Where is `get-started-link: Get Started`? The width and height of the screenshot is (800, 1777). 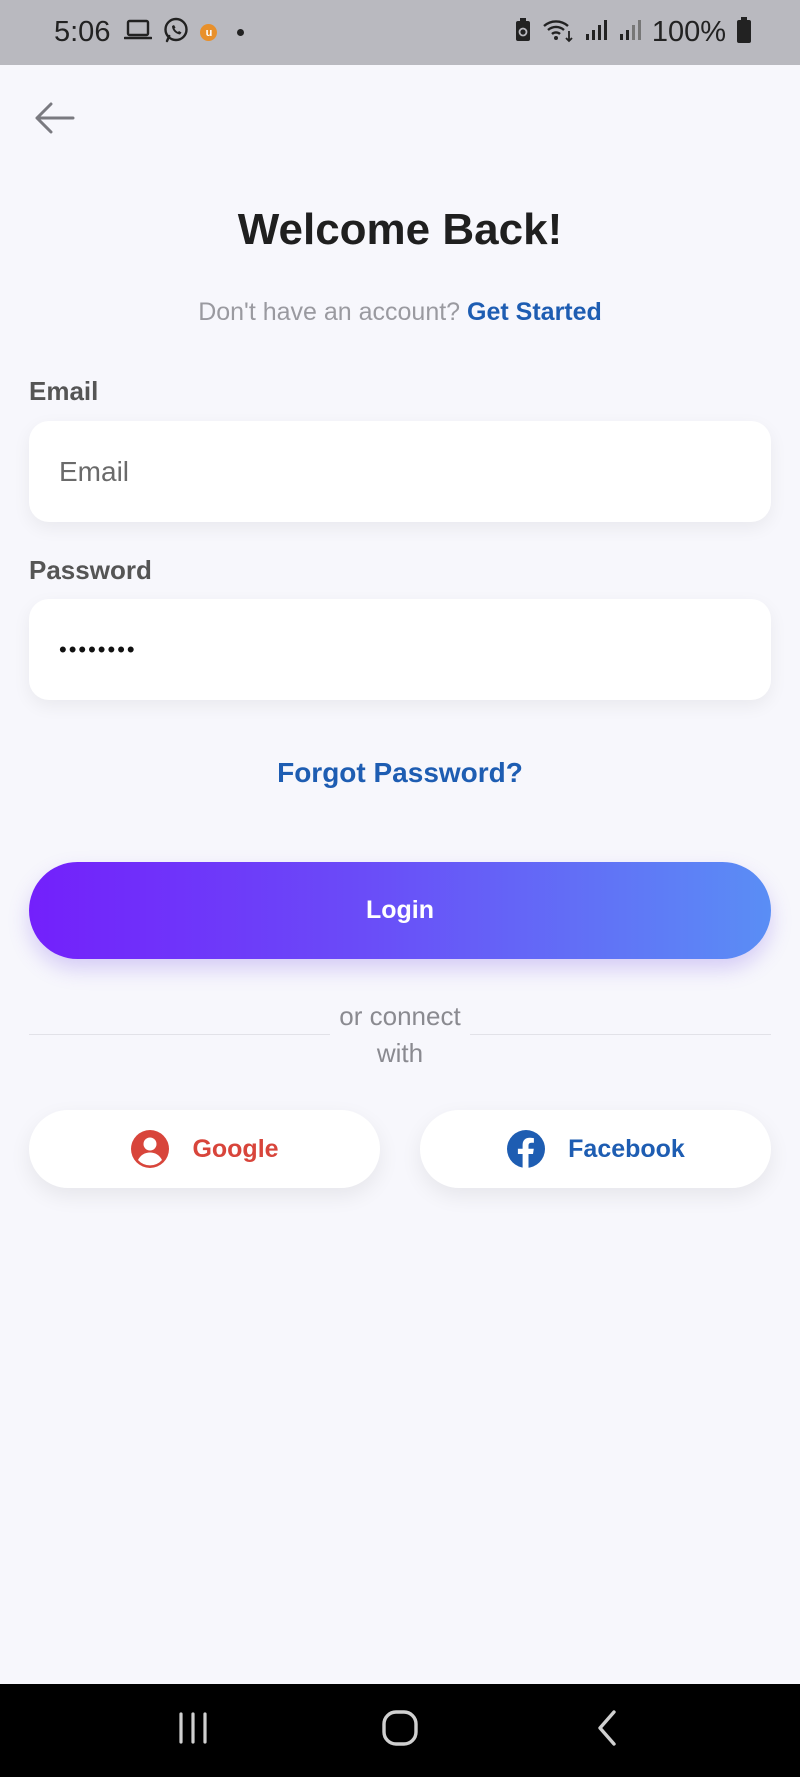 get-started-link: Get Started is located at coordinates (534, 312).